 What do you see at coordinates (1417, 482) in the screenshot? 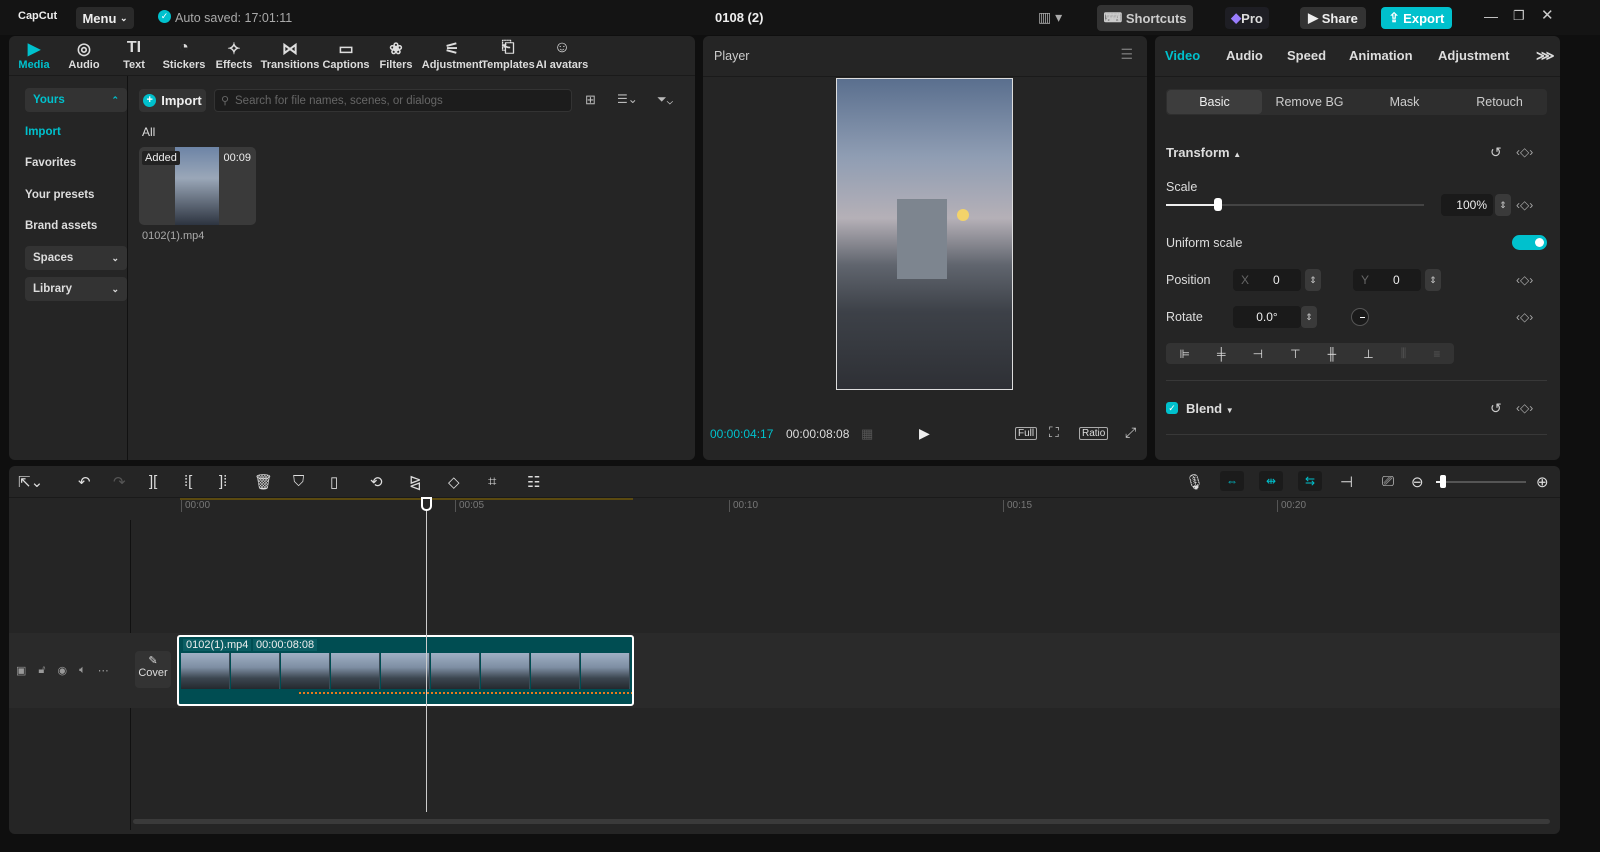
I see `zoom-out-icon: ⊖` at bounding box center [1417, 482].